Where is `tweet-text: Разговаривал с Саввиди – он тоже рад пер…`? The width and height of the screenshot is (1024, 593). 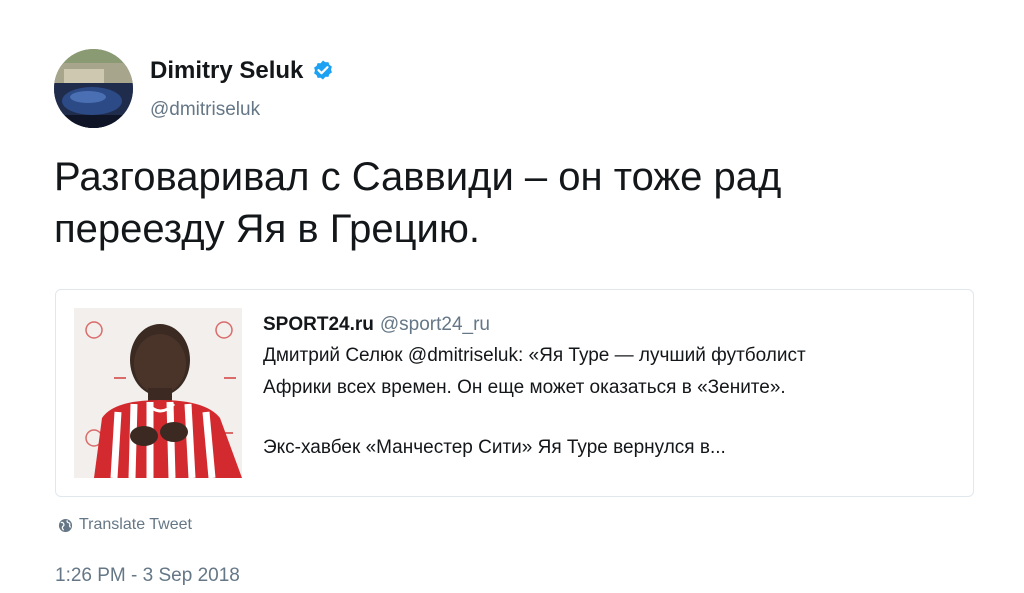 tweet-text: Разговаривал с Саввиди – он тоже рад пер… is located at coordinates (418, 203).